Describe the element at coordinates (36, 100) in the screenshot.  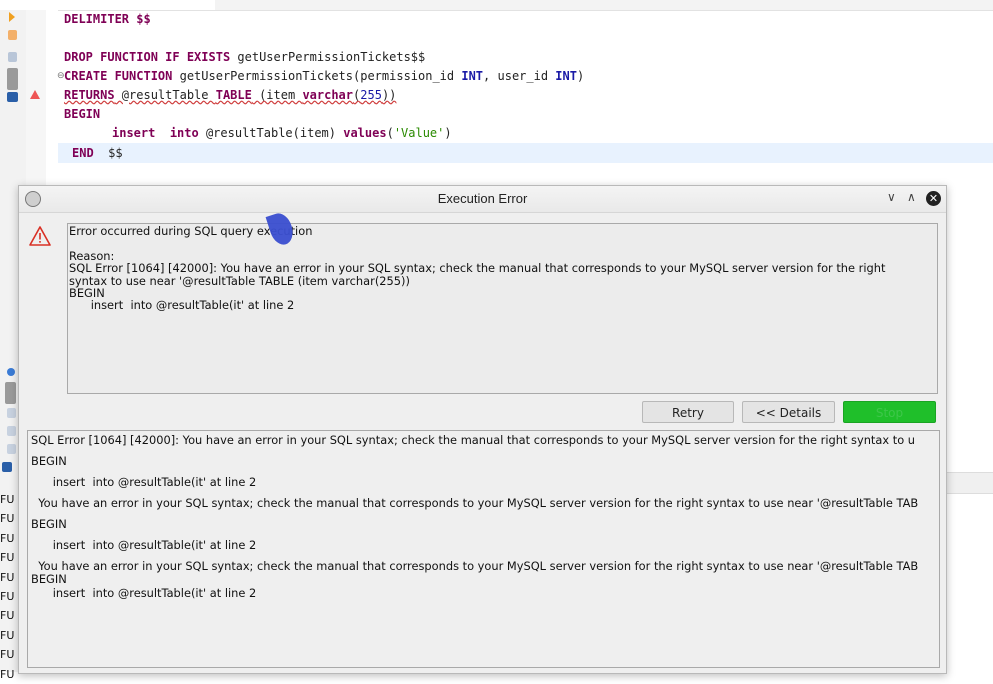
I see `editor-gutter` at that location.